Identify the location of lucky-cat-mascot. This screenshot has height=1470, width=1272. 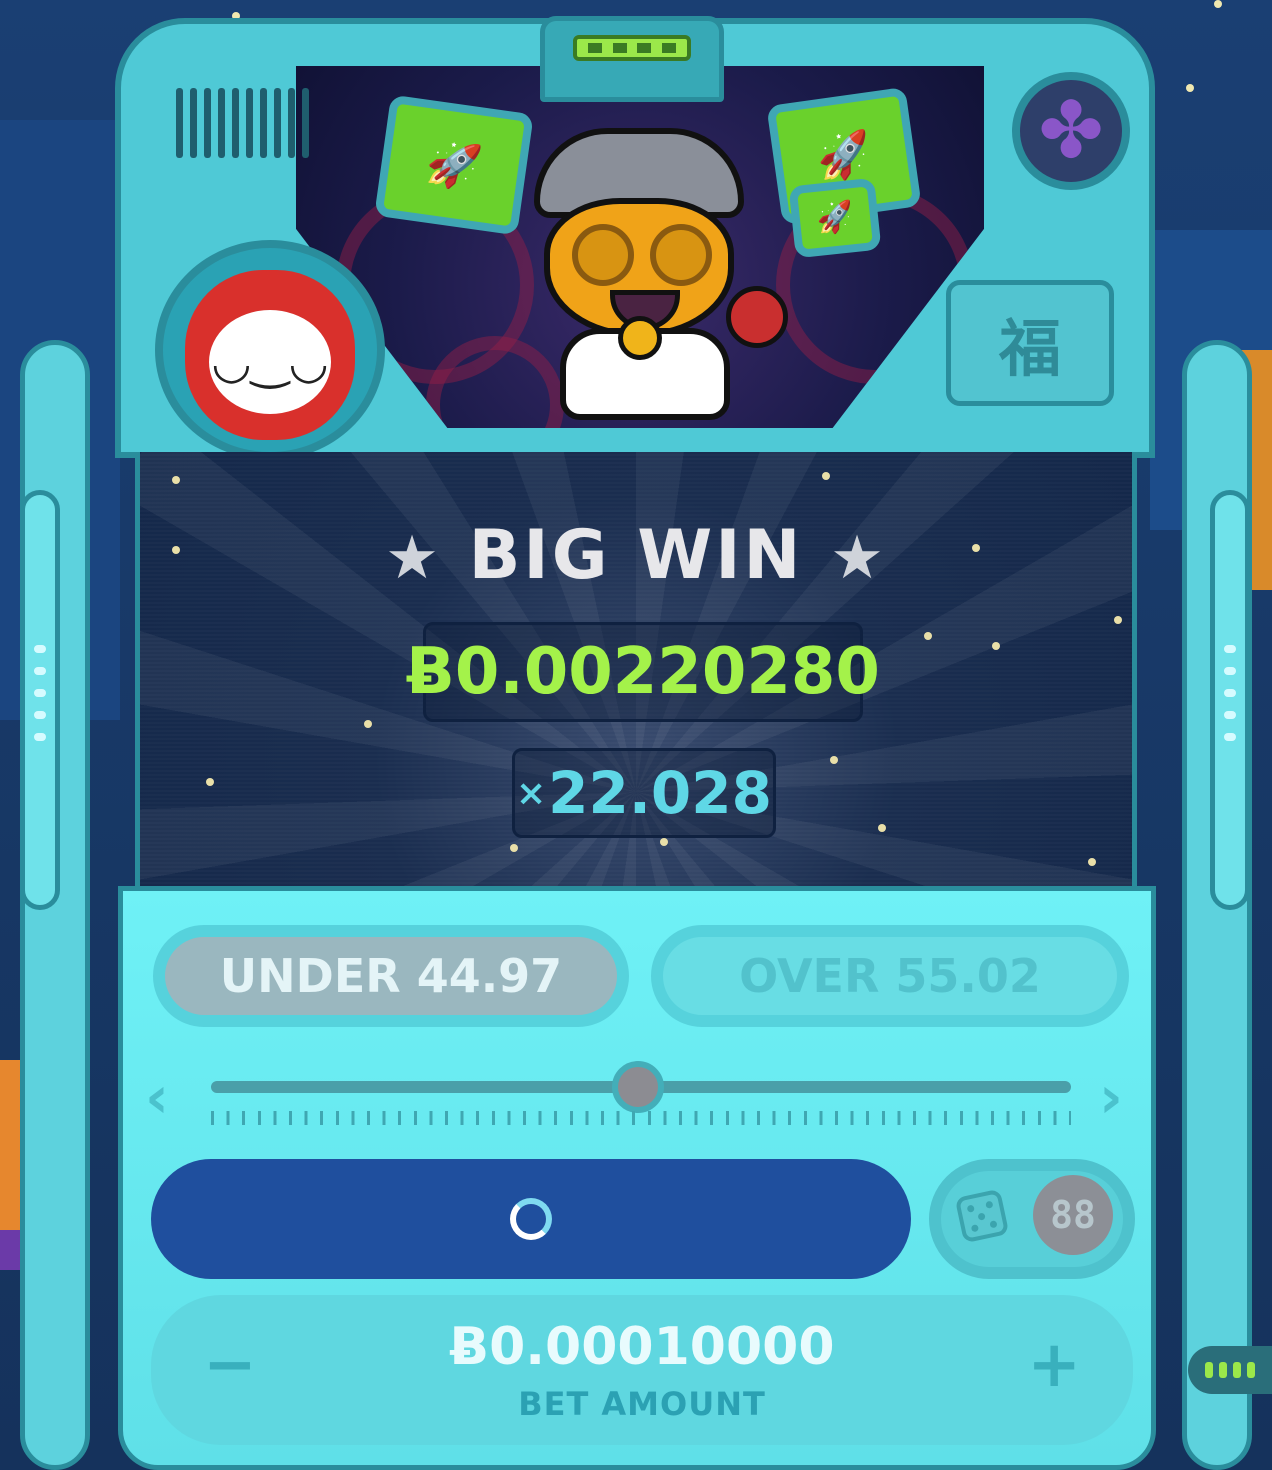
(654, 264).